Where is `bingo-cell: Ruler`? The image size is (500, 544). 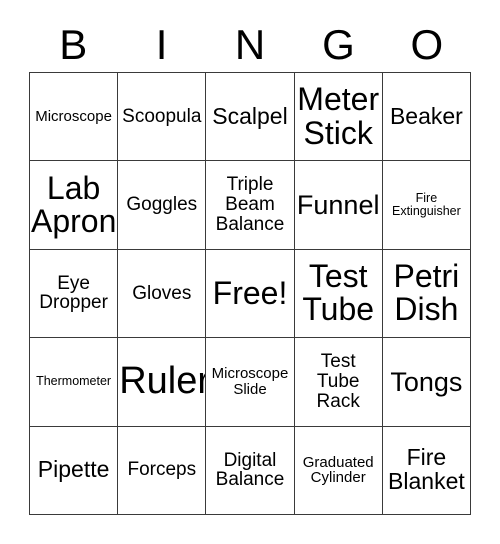 bingo-cell: Ruler is located at coordinates (162, 382).